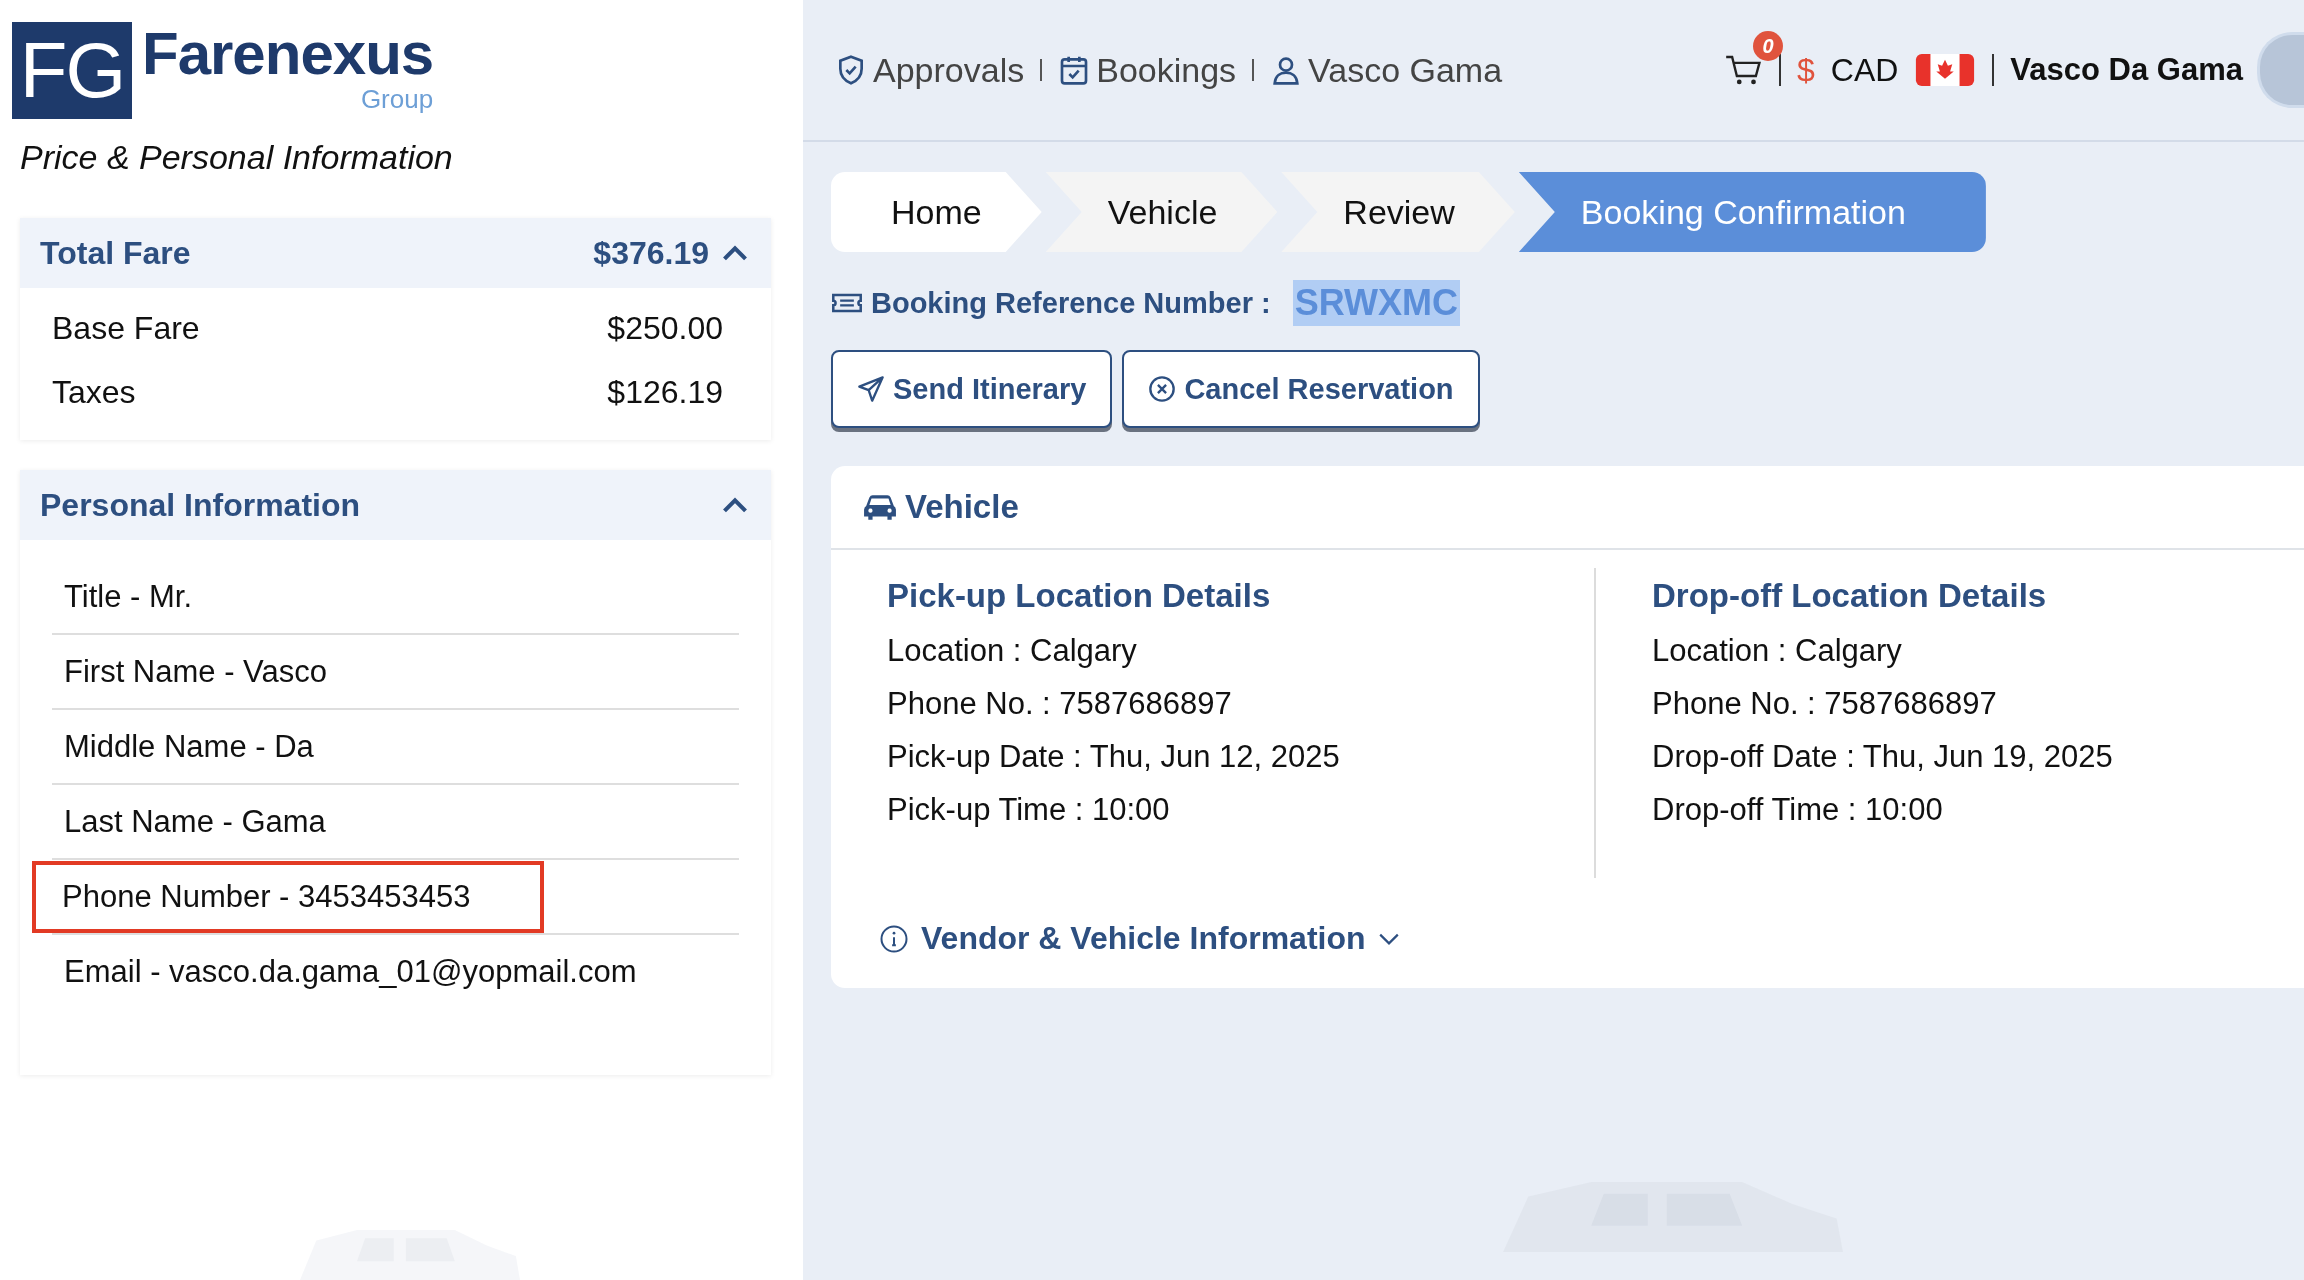 The image size is (2304, 1280). What do you see at coordinates (1139, 938) in the screenshot?
I see `vendor-info-toggle: Vendor & Vehicle Information` at bounding box center [1139, 938].